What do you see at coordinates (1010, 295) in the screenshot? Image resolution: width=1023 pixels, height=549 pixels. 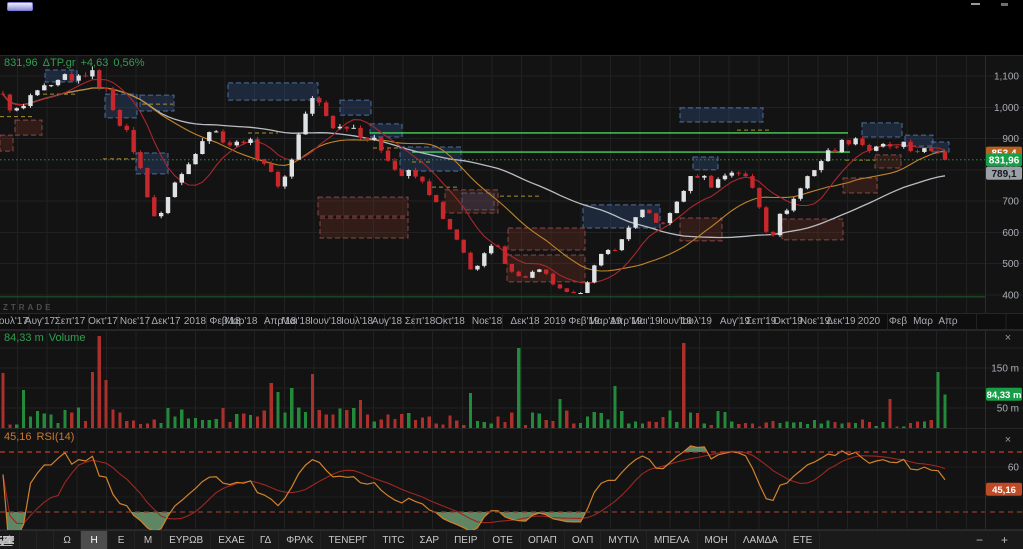 I see `price-tick: 400` at bounding box center [1010, 295].